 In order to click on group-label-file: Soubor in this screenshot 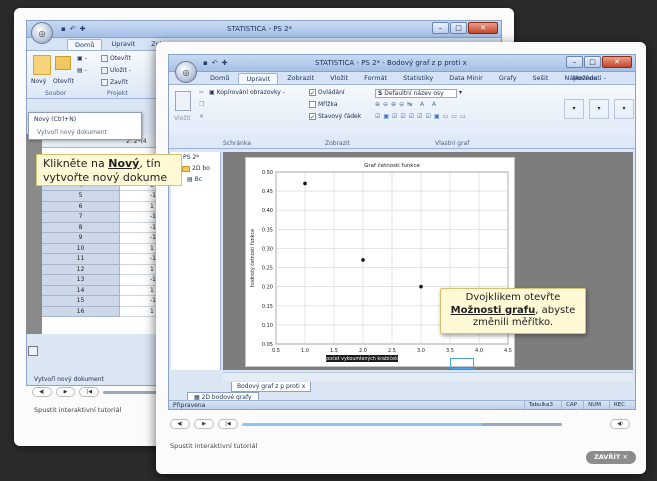, I will do `click(56, 93)`.